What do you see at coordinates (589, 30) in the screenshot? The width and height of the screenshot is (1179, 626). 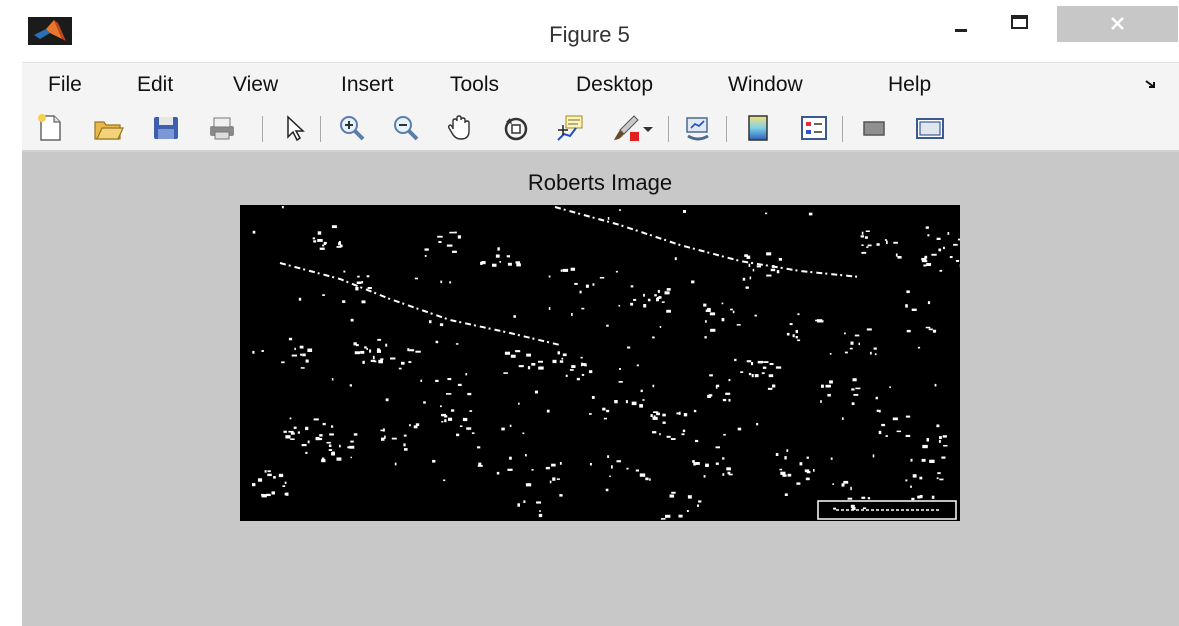 I see `title-bar: Figure 5` at bounding box center [589, 30].